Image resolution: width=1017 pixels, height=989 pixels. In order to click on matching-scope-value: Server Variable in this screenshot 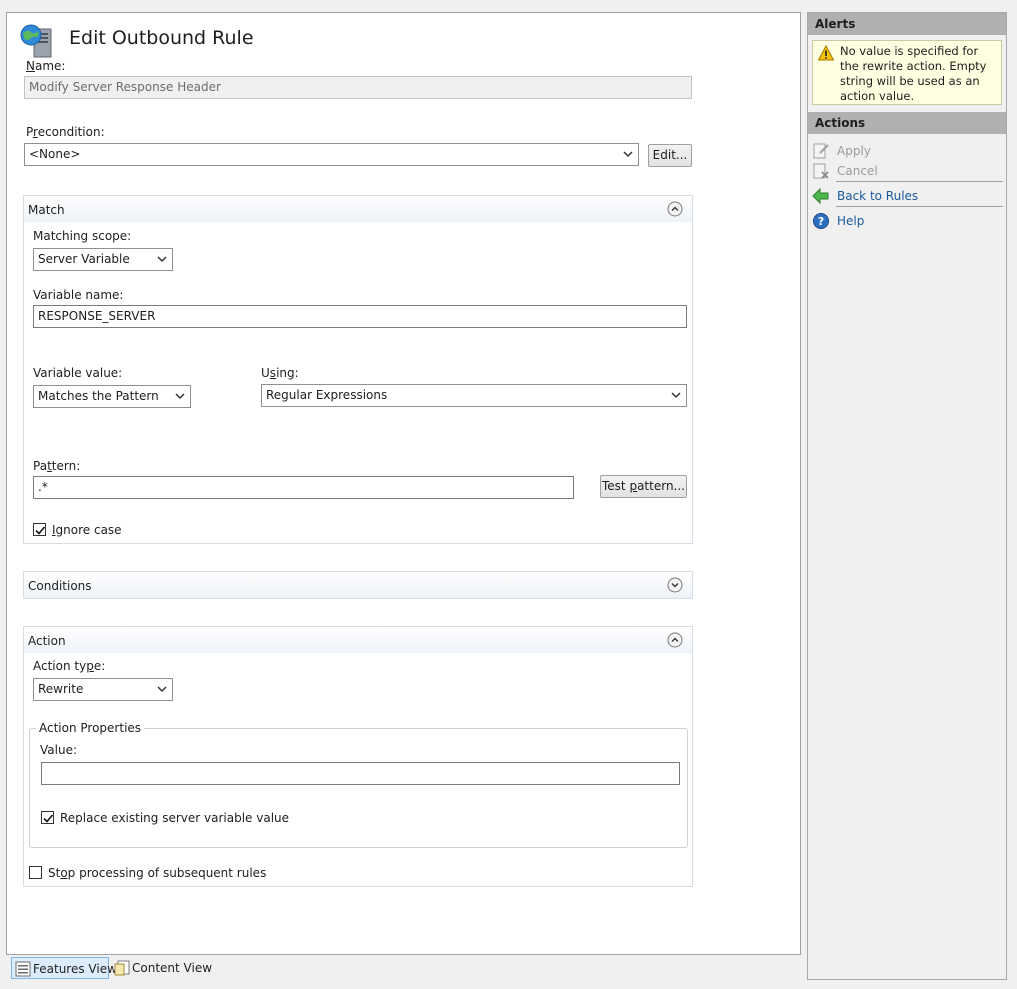, I will do `click(84, 259)`.